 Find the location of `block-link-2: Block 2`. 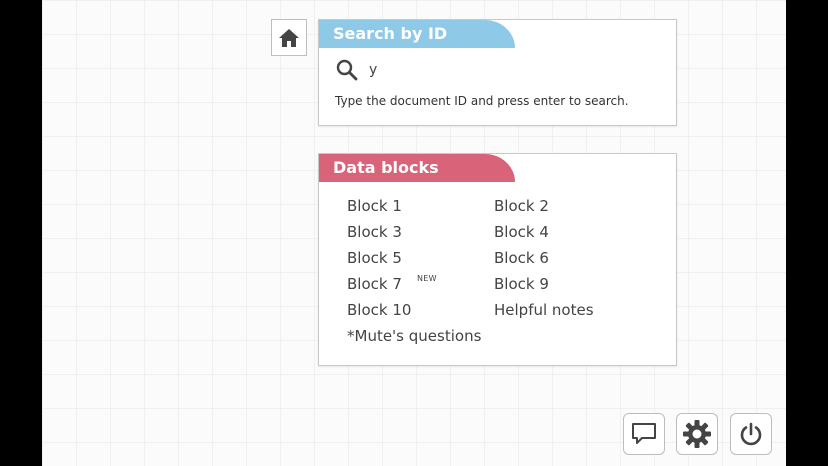

block-link-2: Block 2 is located at coordinates (521, 206).